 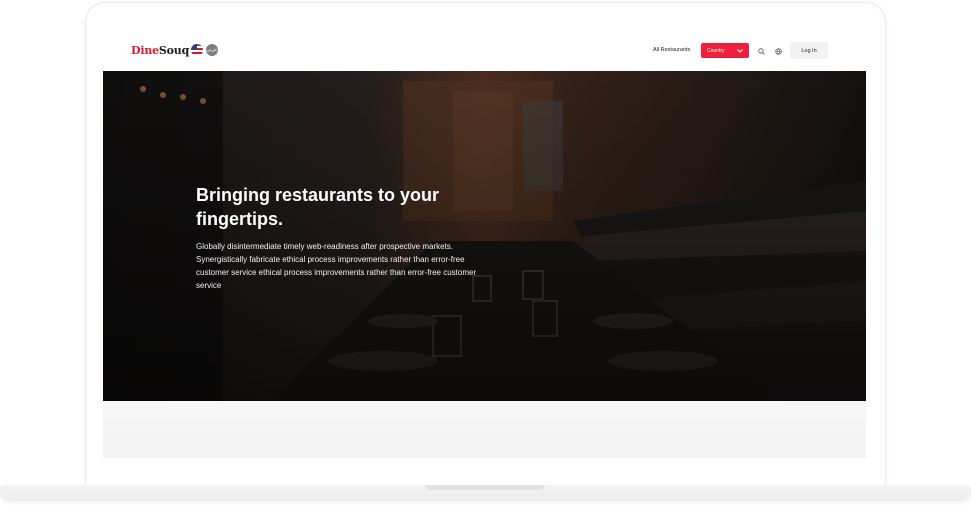 What do you see at coordinates (197, 50) in the screenshot?
I see `us-flag-icon` at bounding box center [197, 50].